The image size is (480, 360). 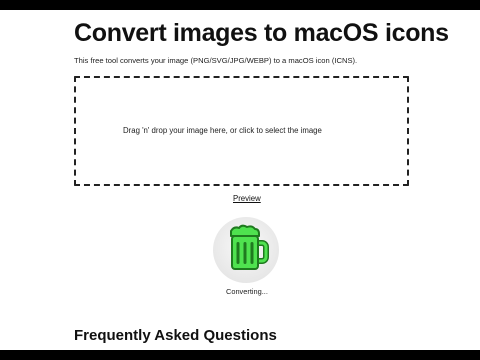 I want to click on beer-mug-icon, so click(x=246, y=250).